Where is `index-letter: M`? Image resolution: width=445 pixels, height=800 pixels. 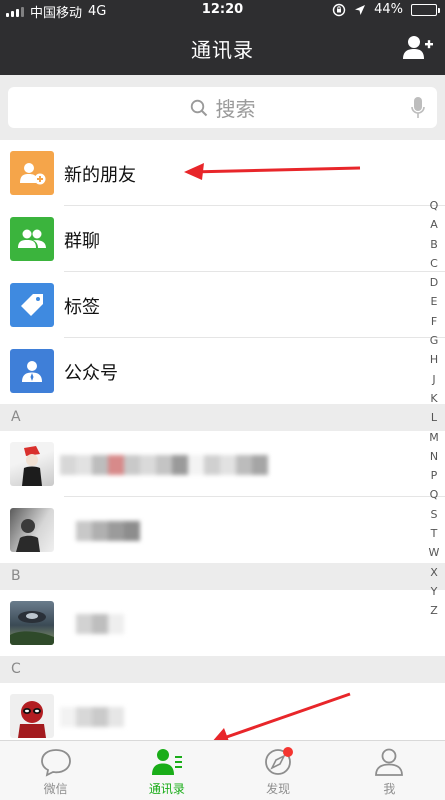
index-letter: M is located at coordinates (434, 437).